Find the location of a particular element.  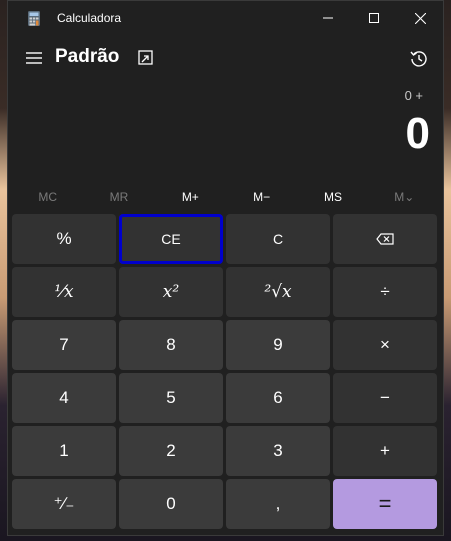

plus-button: + is located at coordinates (385, 451).